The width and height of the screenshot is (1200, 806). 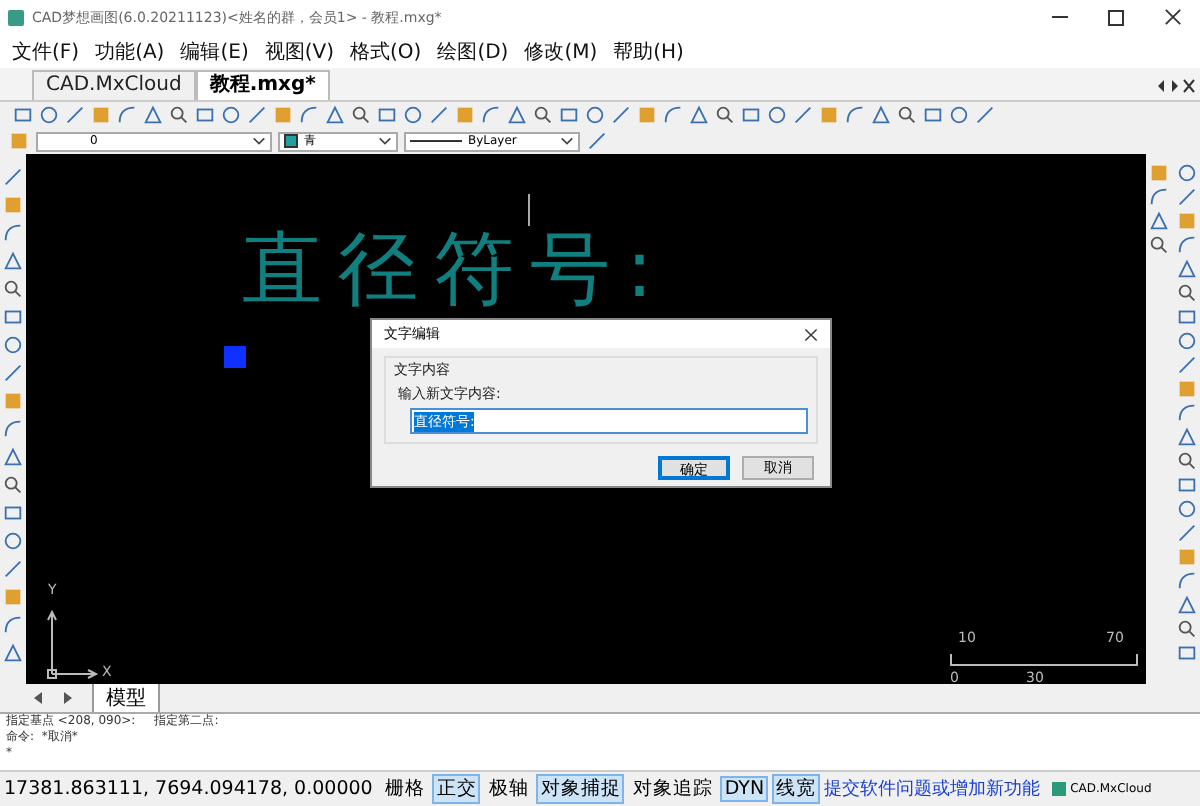 What do you see at coordinates (404, 789) in the screenshot?
I see `status-toggle: 栅格` at bounding box center [404, 789].